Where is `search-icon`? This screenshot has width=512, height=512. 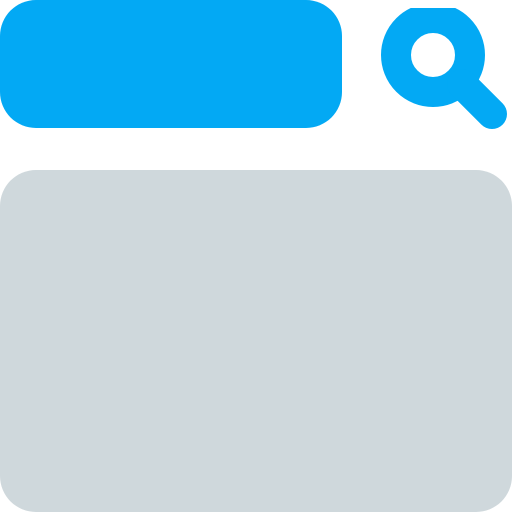 search-icon is located at coordinates (444, 68).